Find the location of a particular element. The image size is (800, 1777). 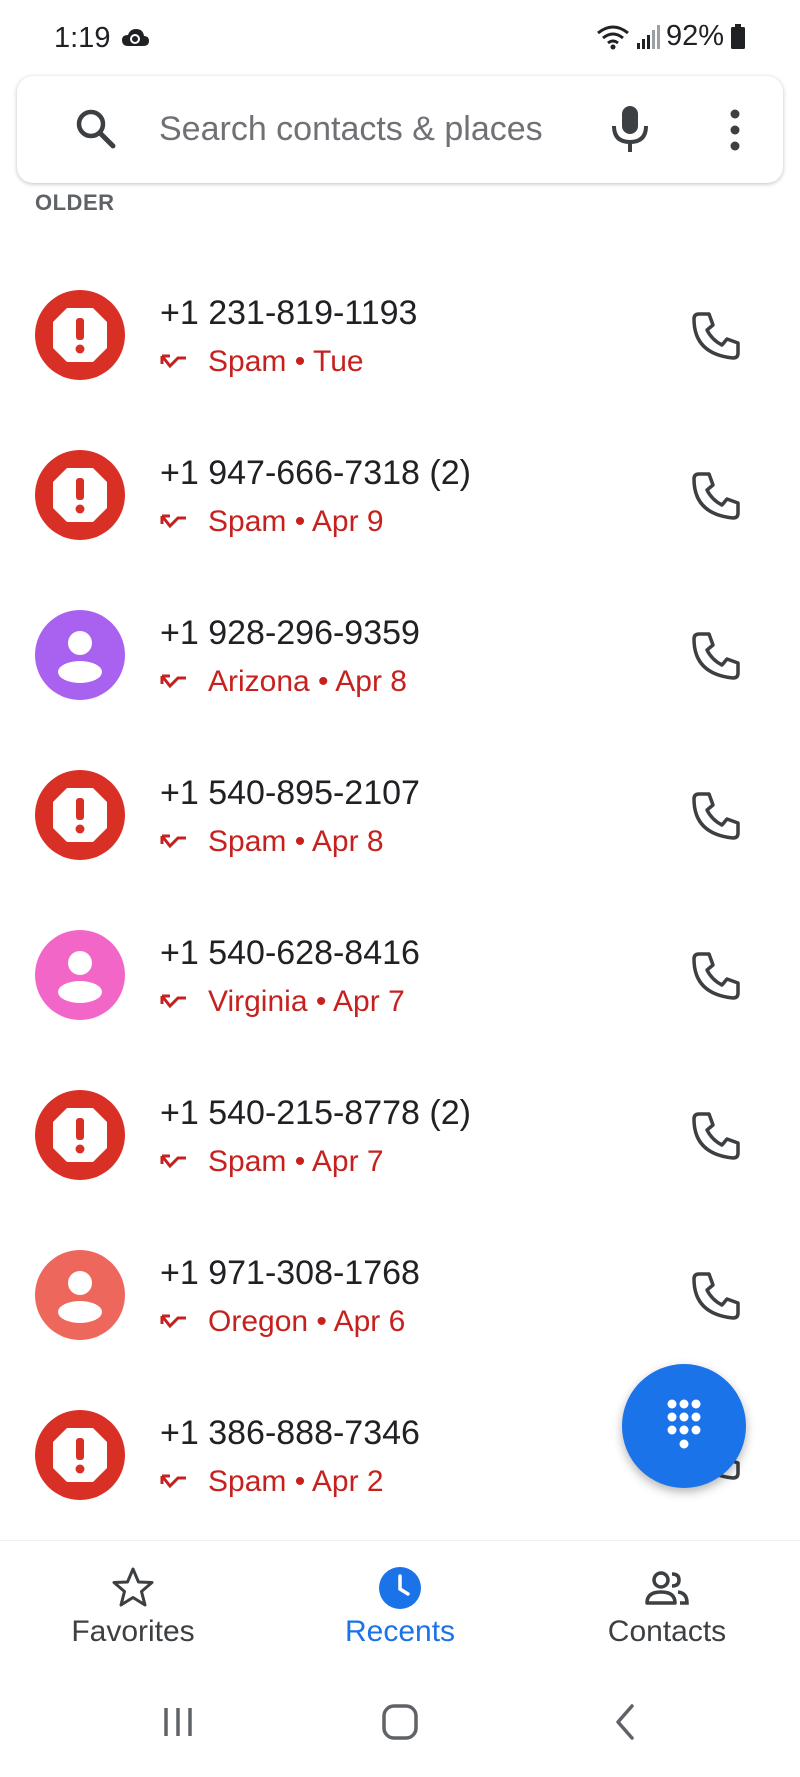

call-meta: Spam • Apr 2 is located at coordinates (272, 1482).